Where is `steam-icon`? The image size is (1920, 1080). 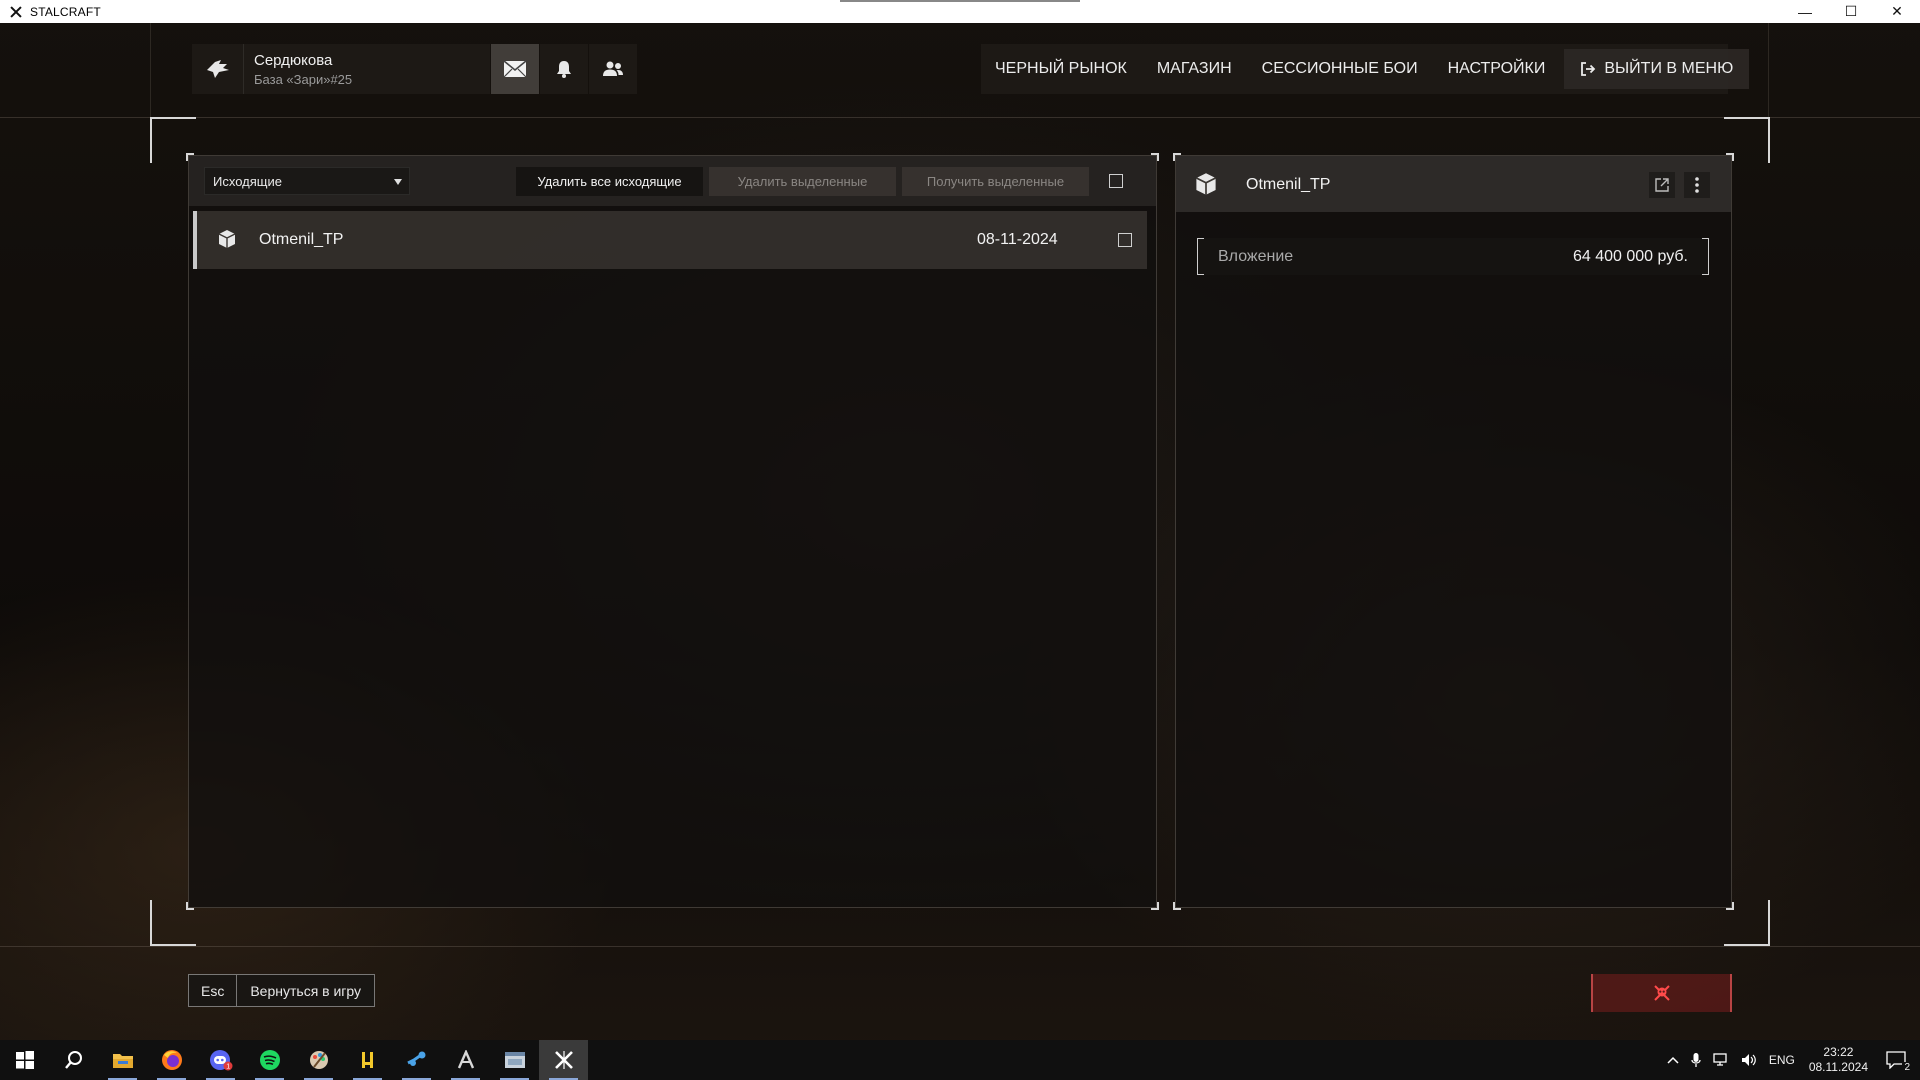 steam-icon is located at coordinates (415, 1058).